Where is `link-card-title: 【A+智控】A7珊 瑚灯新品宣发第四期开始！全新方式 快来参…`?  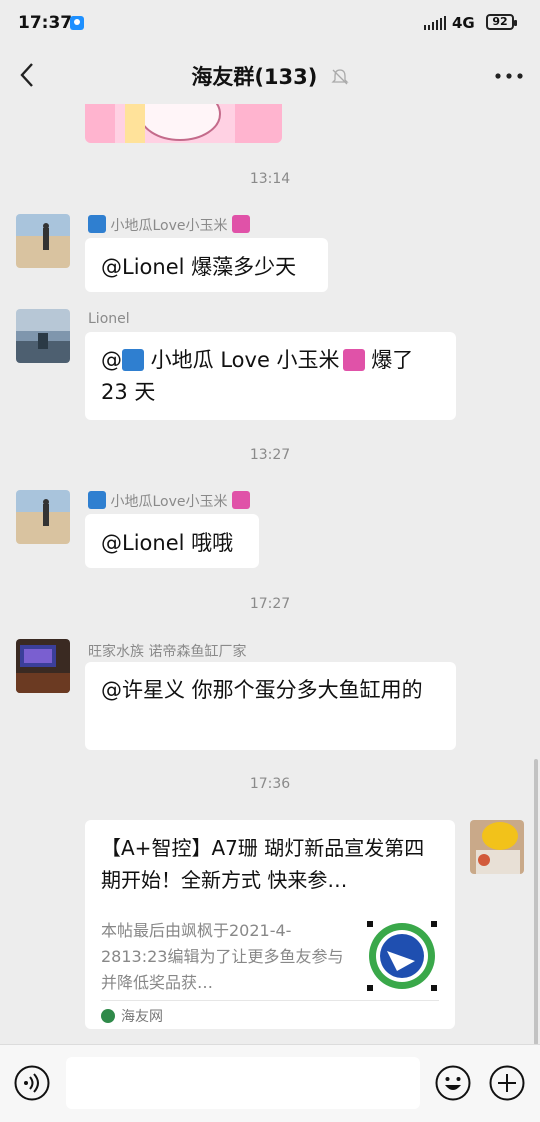 link-card-title: 【A+智控】A7珊 瑚灯新品宣发第四期开始！全新方式 快来参… is located at coordinates (263, 864).